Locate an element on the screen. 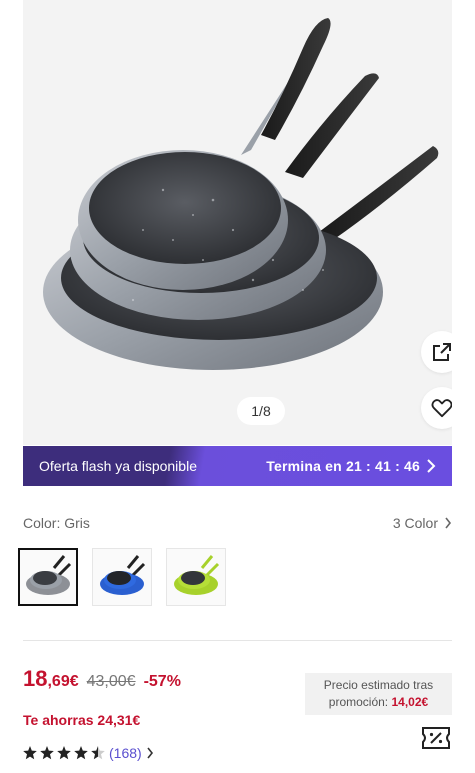  stars-icon is located at coordinates (64, 753).